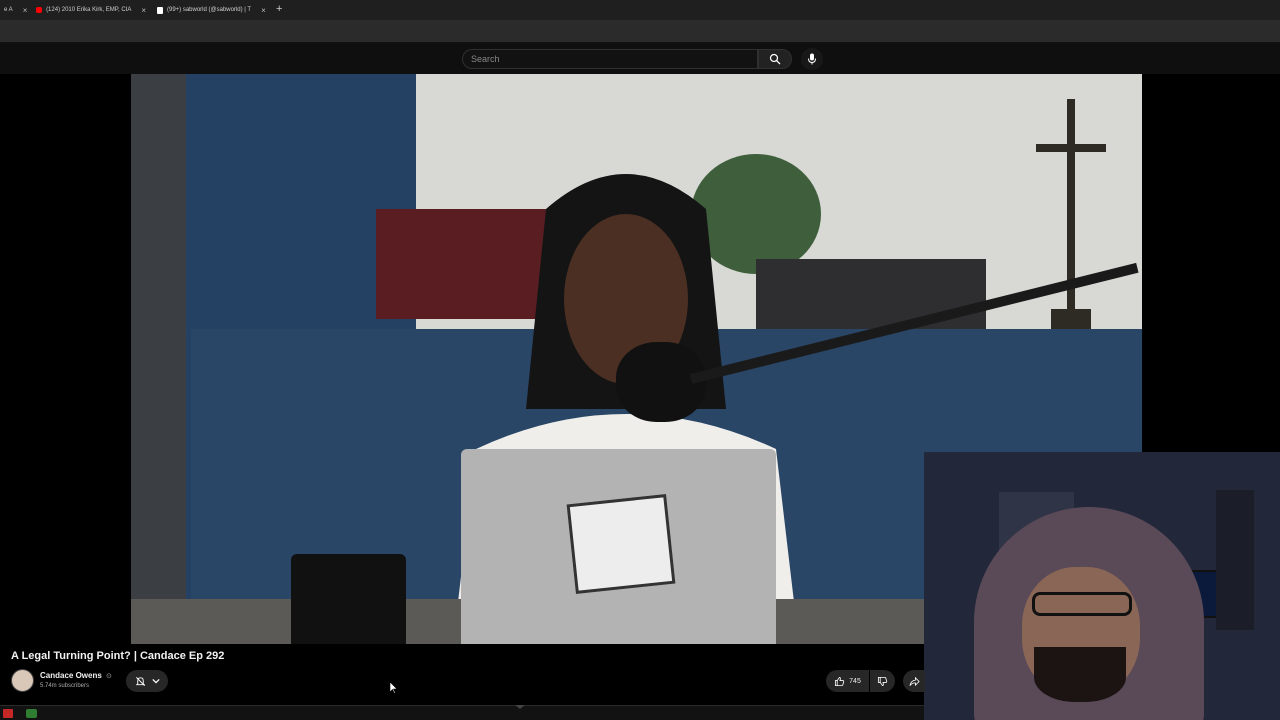 Image resolution: width=1280 pixels, height=720 pixels. I want to click on share-button, so click(914, 681).